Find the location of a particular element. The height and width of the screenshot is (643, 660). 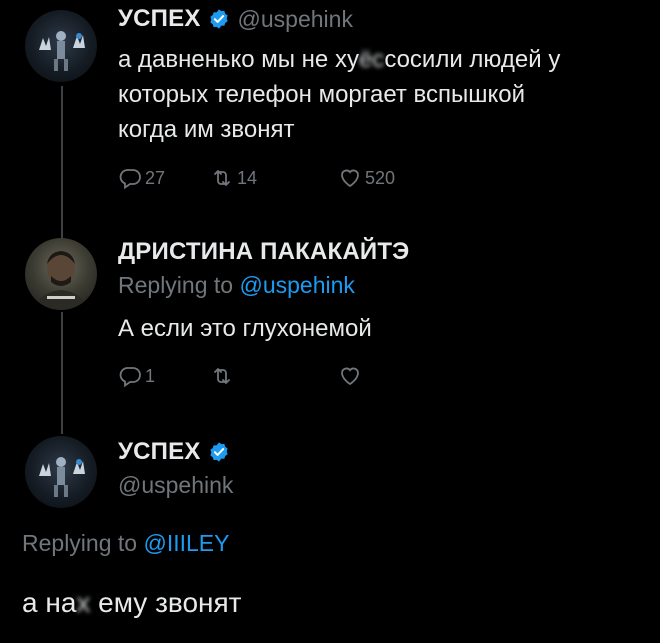

replying-to: Replying to @uspehink is located at coordinates (236, 285).